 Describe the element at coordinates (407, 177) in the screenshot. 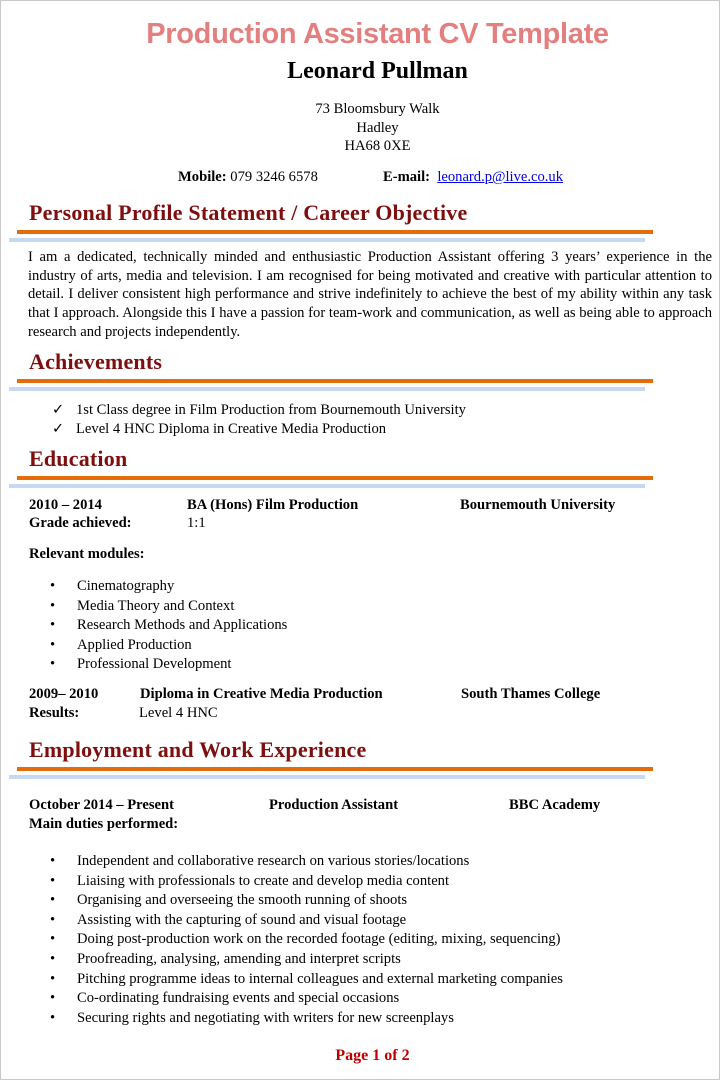

I see `email-label: E-mail:` at that location.